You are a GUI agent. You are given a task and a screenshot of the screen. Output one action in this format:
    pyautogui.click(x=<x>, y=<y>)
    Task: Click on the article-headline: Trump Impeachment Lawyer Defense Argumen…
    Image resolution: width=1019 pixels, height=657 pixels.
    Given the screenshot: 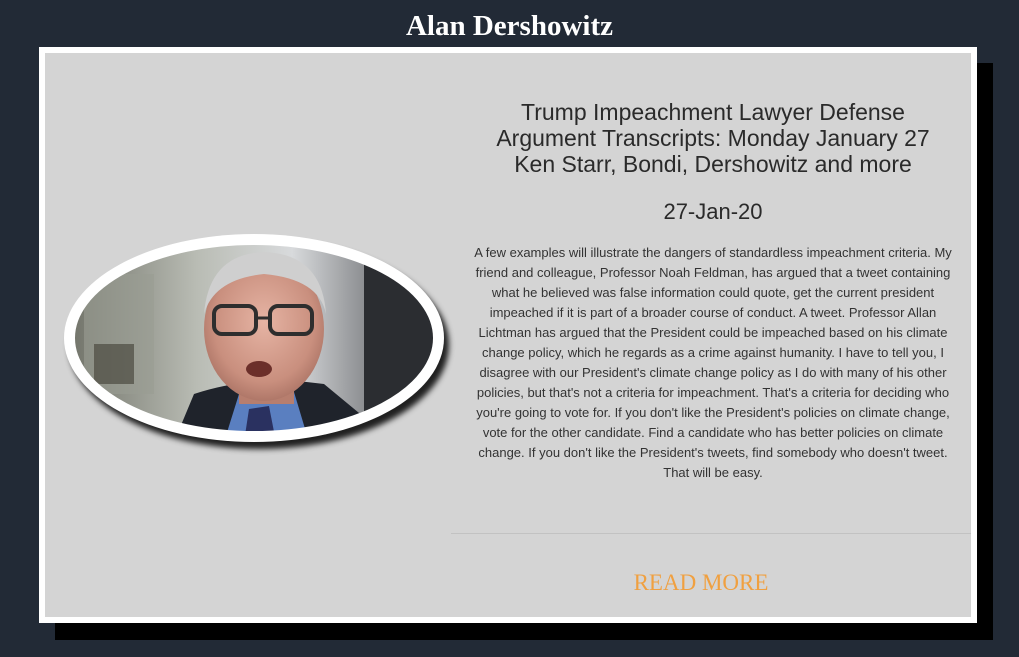 What is the action you would take?
    pyautogui.click(x=713, y=138)
    